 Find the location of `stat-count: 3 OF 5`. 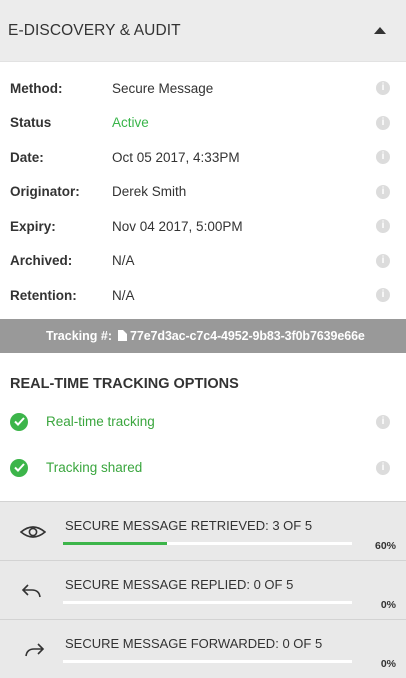

stat-count: 3 OF 5 is located at coordinates (292, 525).